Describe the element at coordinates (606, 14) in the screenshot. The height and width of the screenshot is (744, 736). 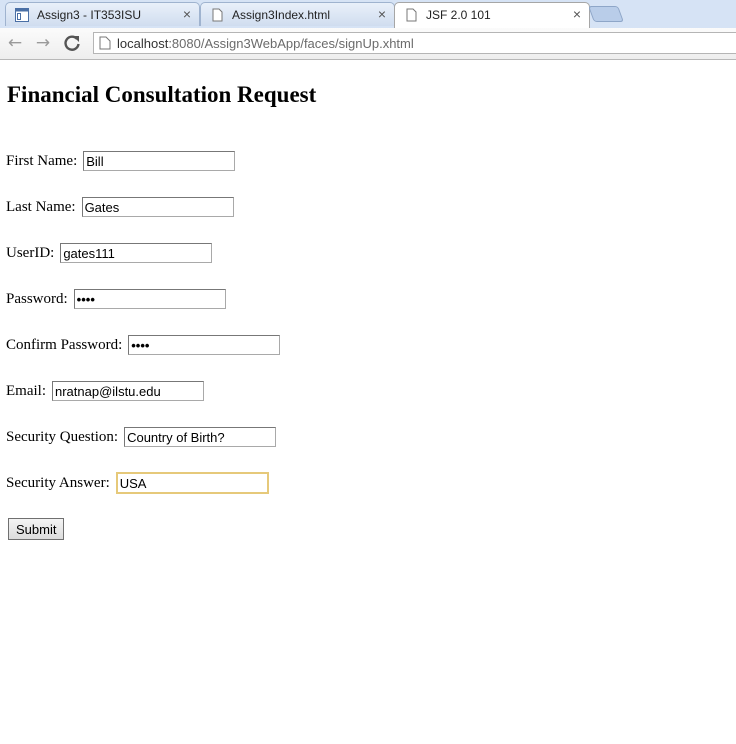
I see `new-tab-button` at that location.